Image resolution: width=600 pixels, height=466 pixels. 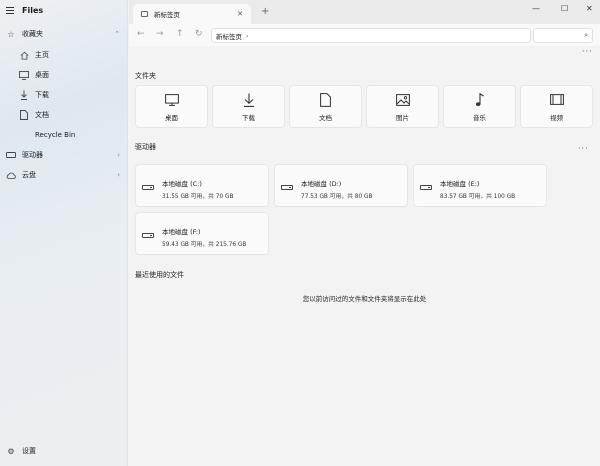 I want to click on gear-icon: ⚙, so click(x=11, y=451).